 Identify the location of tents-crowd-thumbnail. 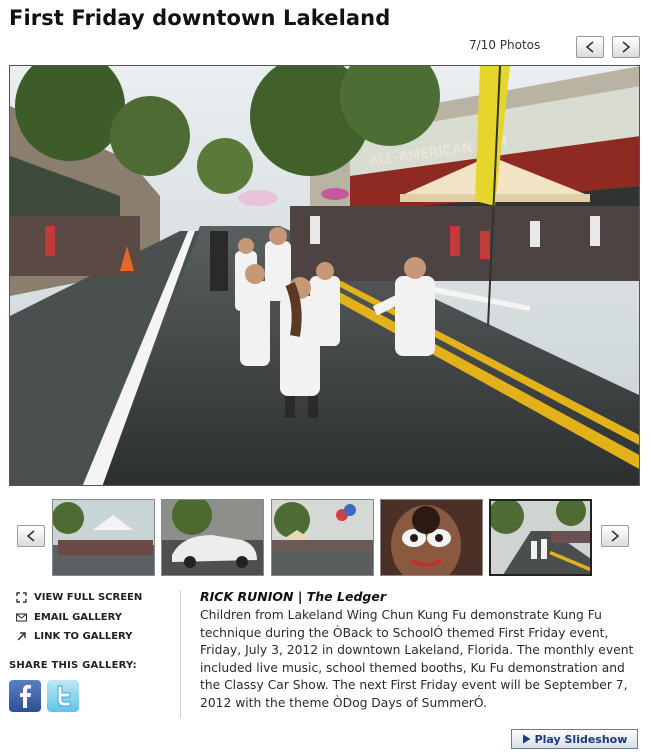
(103, 537).